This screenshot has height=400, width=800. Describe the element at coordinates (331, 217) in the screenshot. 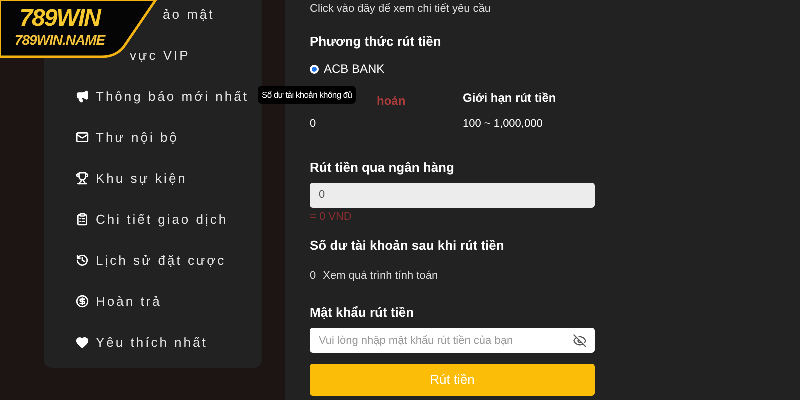

I see `converted-amount: = 0 VND` at that location.